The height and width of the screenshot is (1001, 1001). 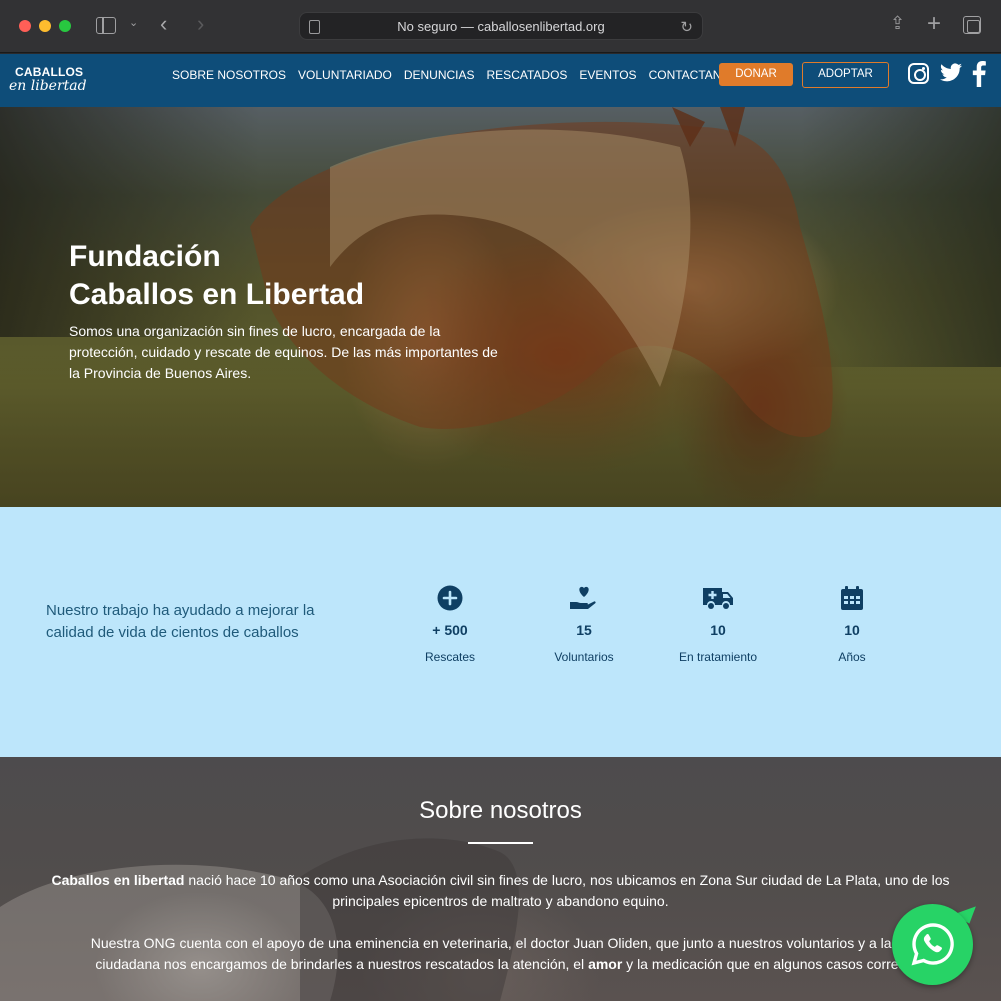 What do you see at coordinates (450, 598) in the screenshot?
I see `plus-circle-icon` at bounding box center [450, 598].